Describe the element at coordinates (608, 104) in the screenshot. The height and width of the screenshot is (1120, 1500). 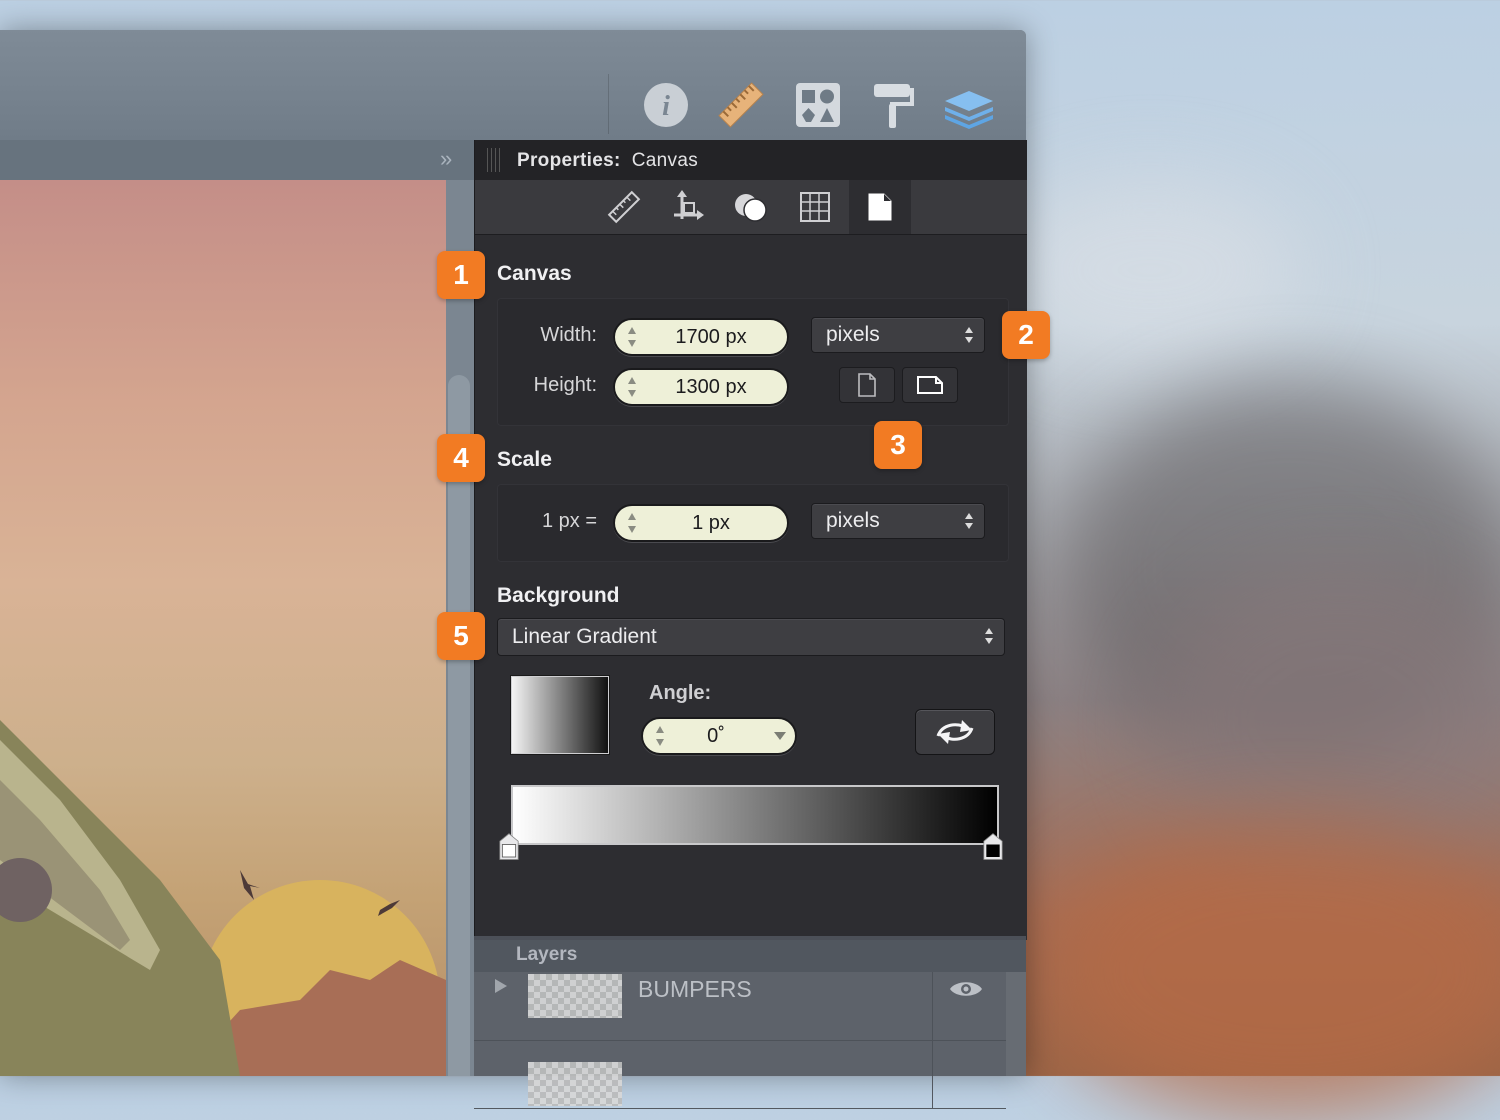
I see `toolbar-divider` at that location.